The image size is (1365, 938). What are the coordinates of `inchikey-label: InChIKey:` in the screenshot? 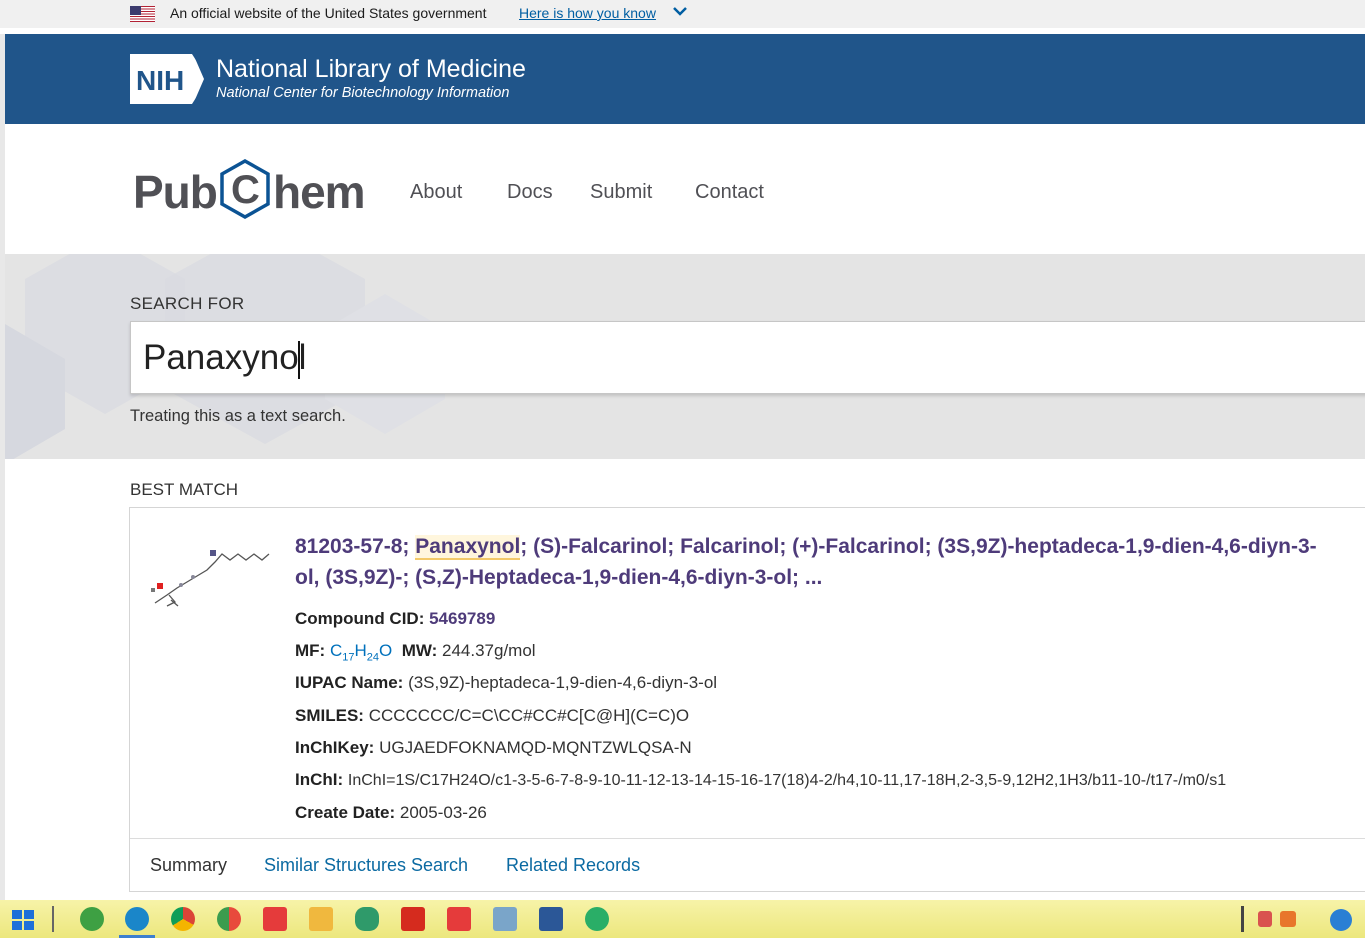 It's located at (335, 747).